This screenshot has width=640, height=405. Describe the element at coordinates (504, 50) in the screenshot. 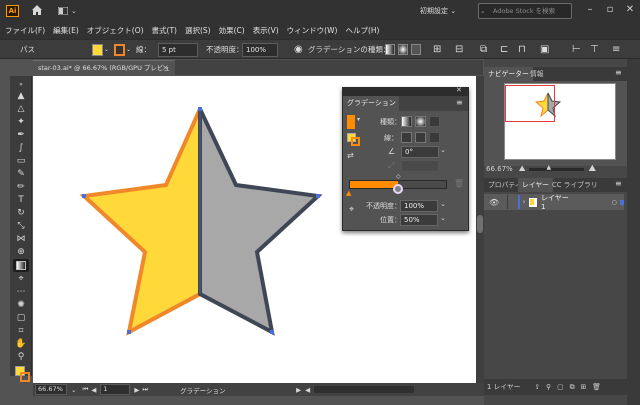

I see `arrange-icon: ⊏` at that location.